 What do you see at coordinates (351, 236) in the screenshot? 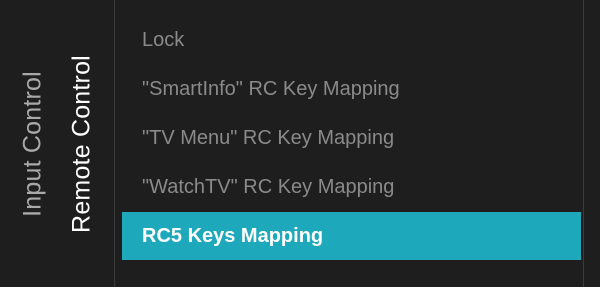
I see `menu-item-rc5-keys-mapping: RC5 Keys Mapping` at bounding box center [351, 236].